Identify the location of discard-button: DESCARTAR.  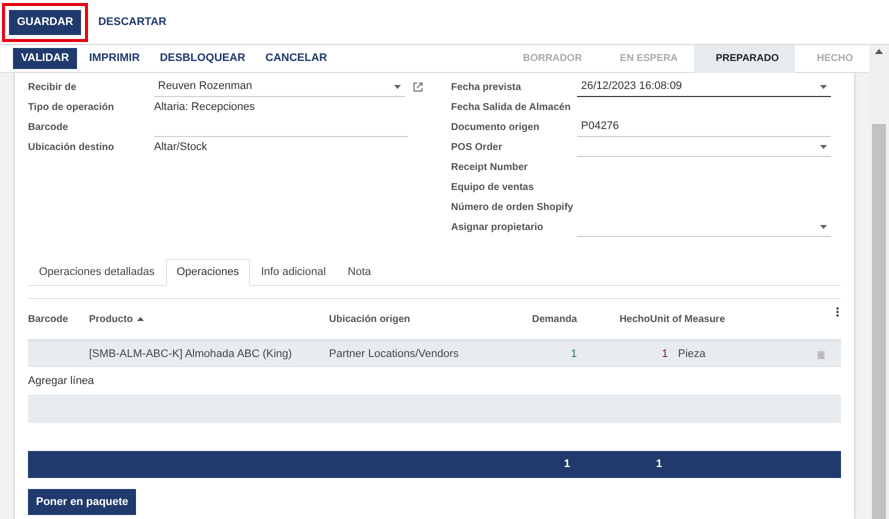
(132, 22).